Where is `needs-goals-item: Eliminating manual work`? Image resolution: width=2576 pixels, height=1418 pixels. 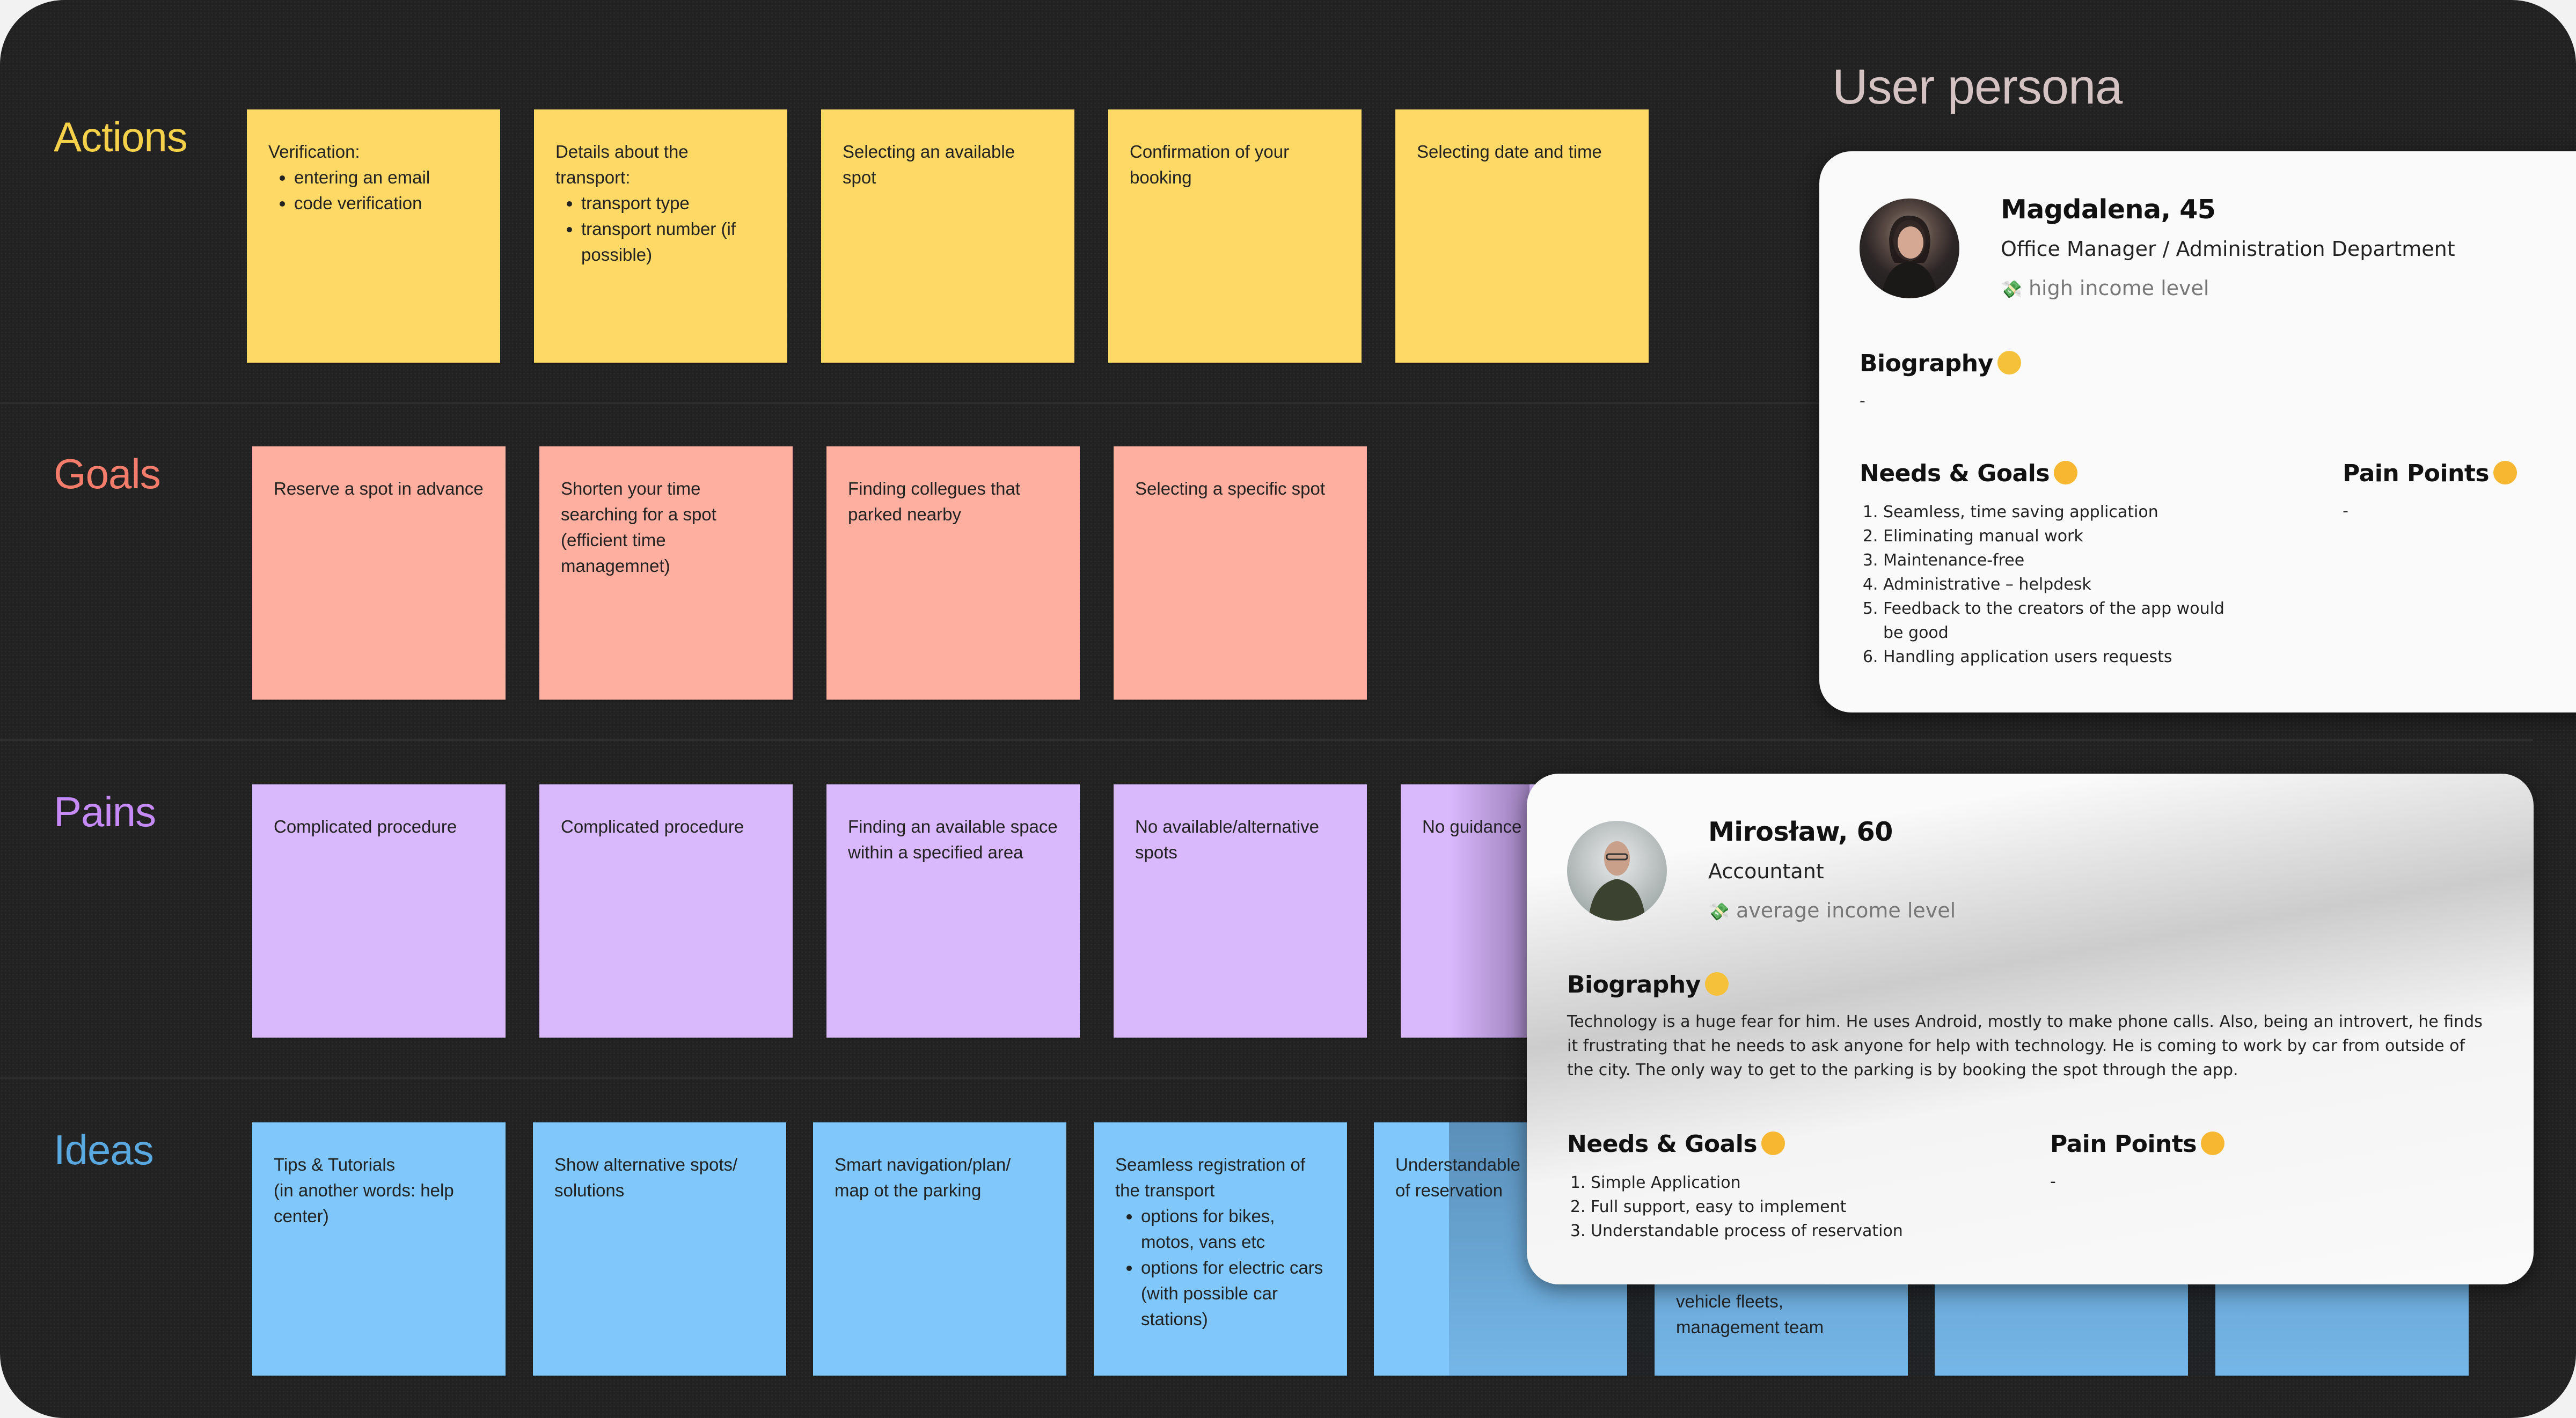
needs-goals-item: Eliminating manual work is located at coordinates (2064, 536).